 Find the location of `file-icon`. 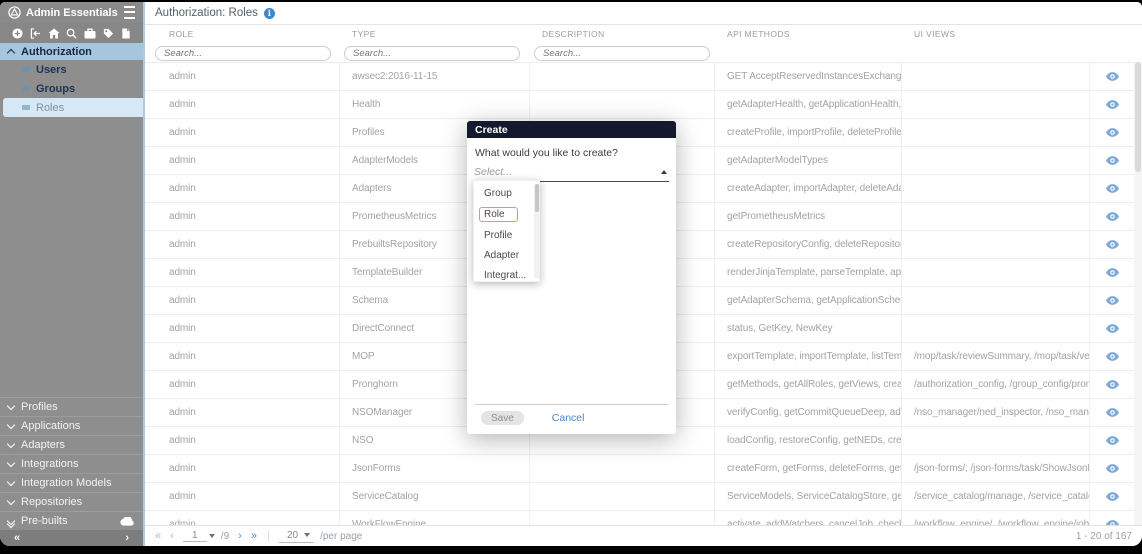

file-icon is located at coordinates (126, 33).